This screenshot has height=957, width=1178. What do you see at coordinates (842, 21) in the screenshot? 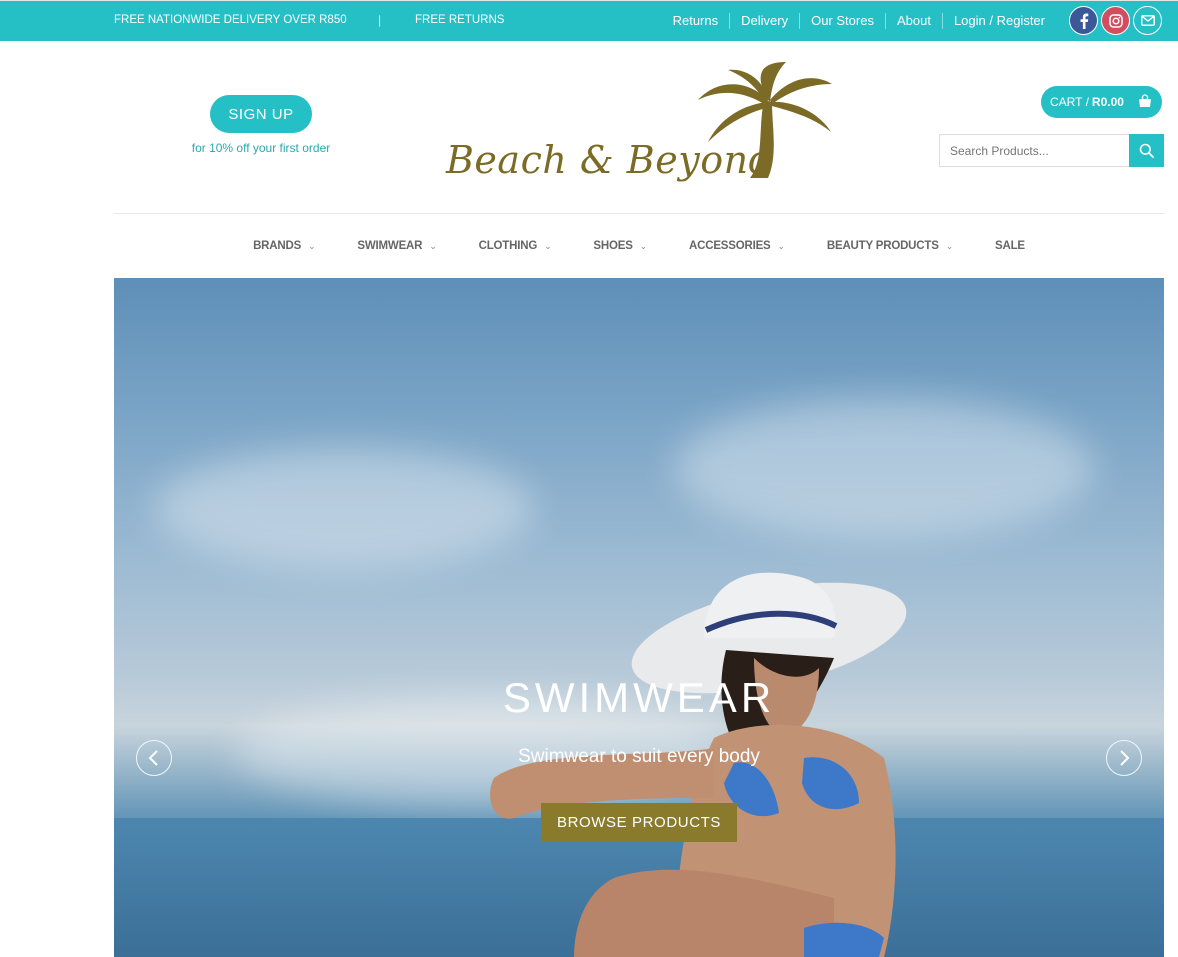
I see `top-link-our-stores: Our Stores` at bounding box center [842, 21].